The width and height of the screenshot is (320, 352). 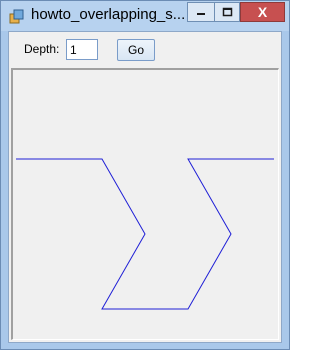 I want to click on title-bar: howto_overlapping_s... X, so click(x=145, y=16).